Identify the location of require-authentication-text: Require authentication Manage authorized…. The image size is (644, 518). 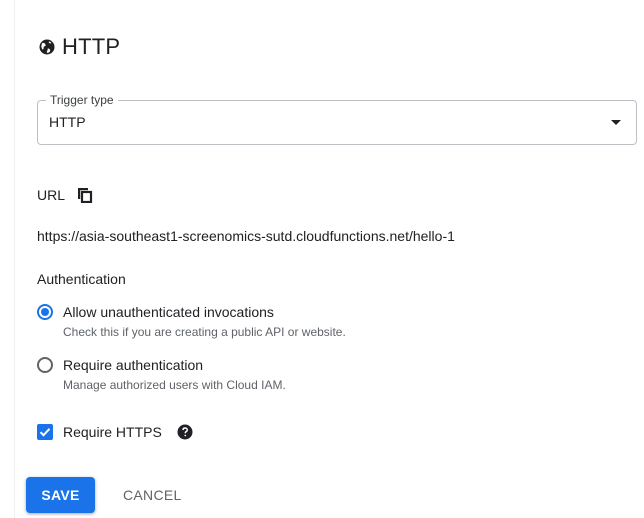
(174, 374).